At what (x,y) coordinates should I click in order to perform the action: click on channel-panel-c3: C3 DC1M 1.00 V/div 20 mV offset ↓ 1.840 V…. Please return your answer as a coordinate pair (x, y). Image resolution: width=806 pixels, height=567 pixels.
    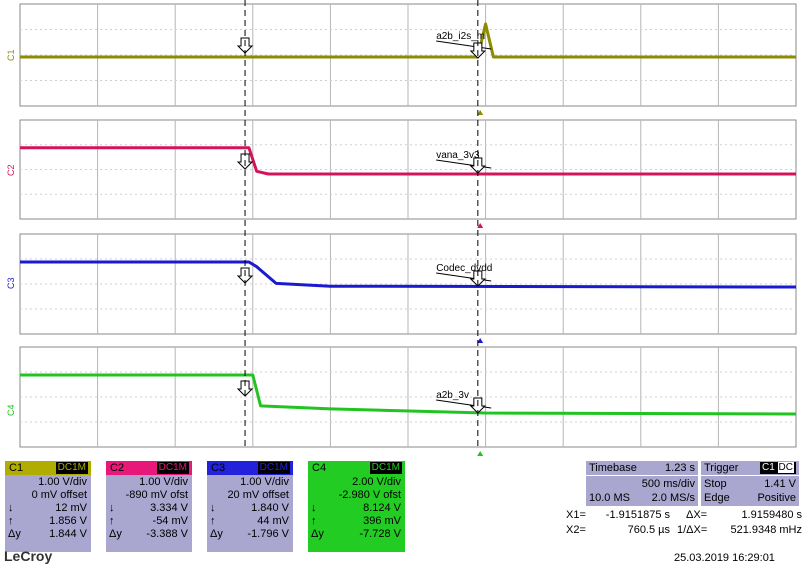
    Looking at the image, I should click on (250, 506).